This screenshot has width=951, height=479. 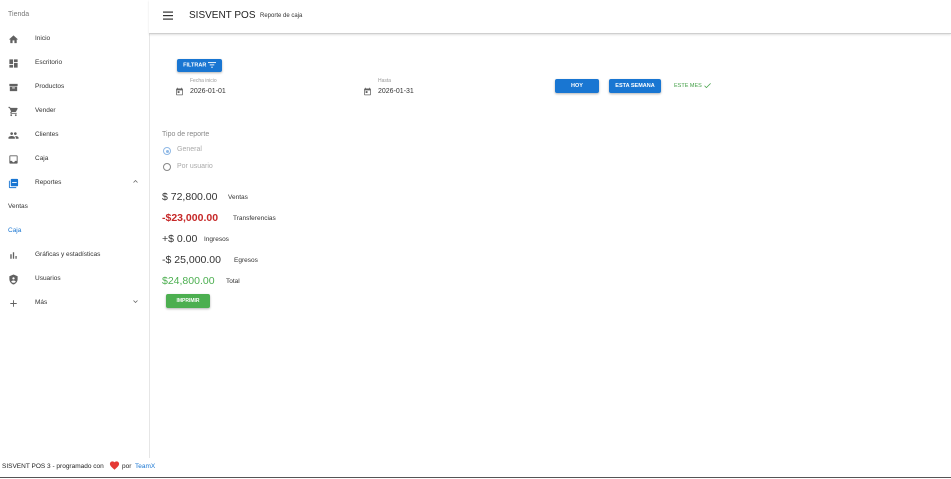 I want to click on sidebar-item-label: Inicio, so click(x=43, y=38).